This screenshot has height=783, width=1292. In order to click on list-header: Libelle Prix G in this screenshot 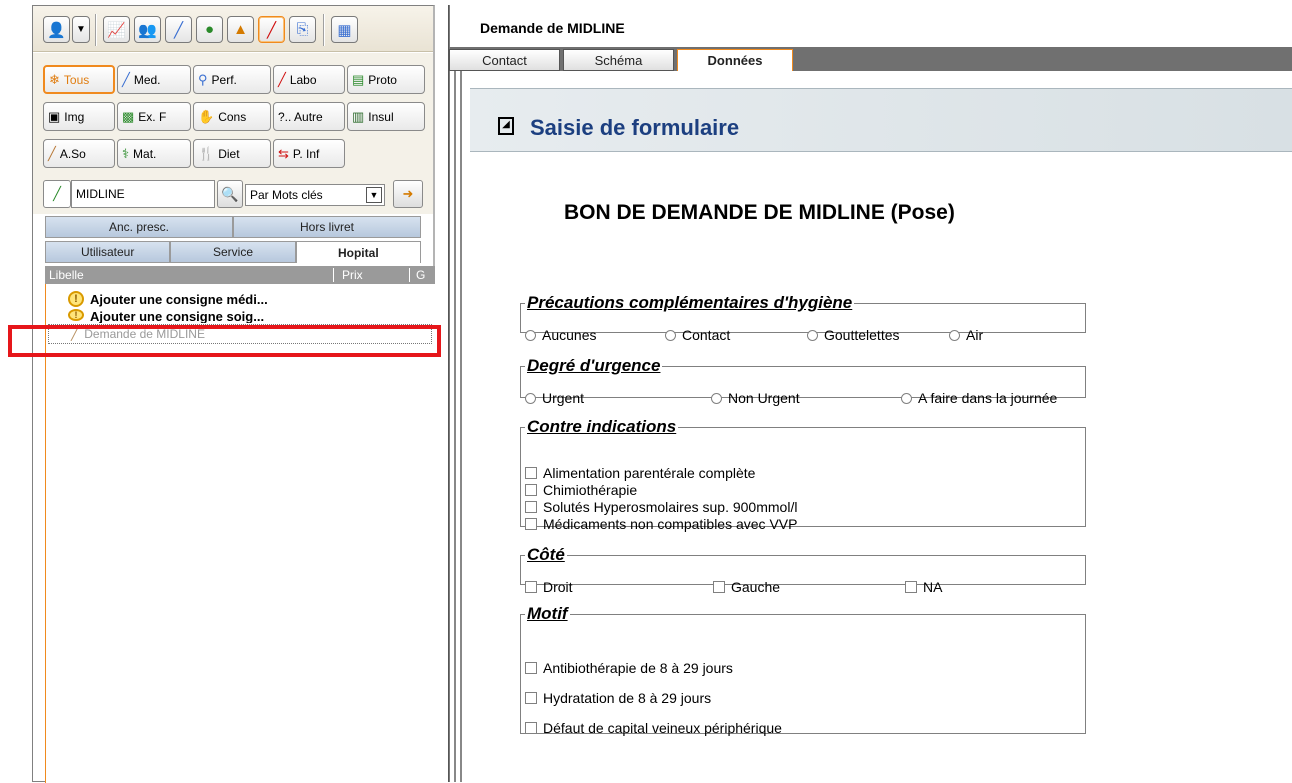, I will do `click(240, 275)`.